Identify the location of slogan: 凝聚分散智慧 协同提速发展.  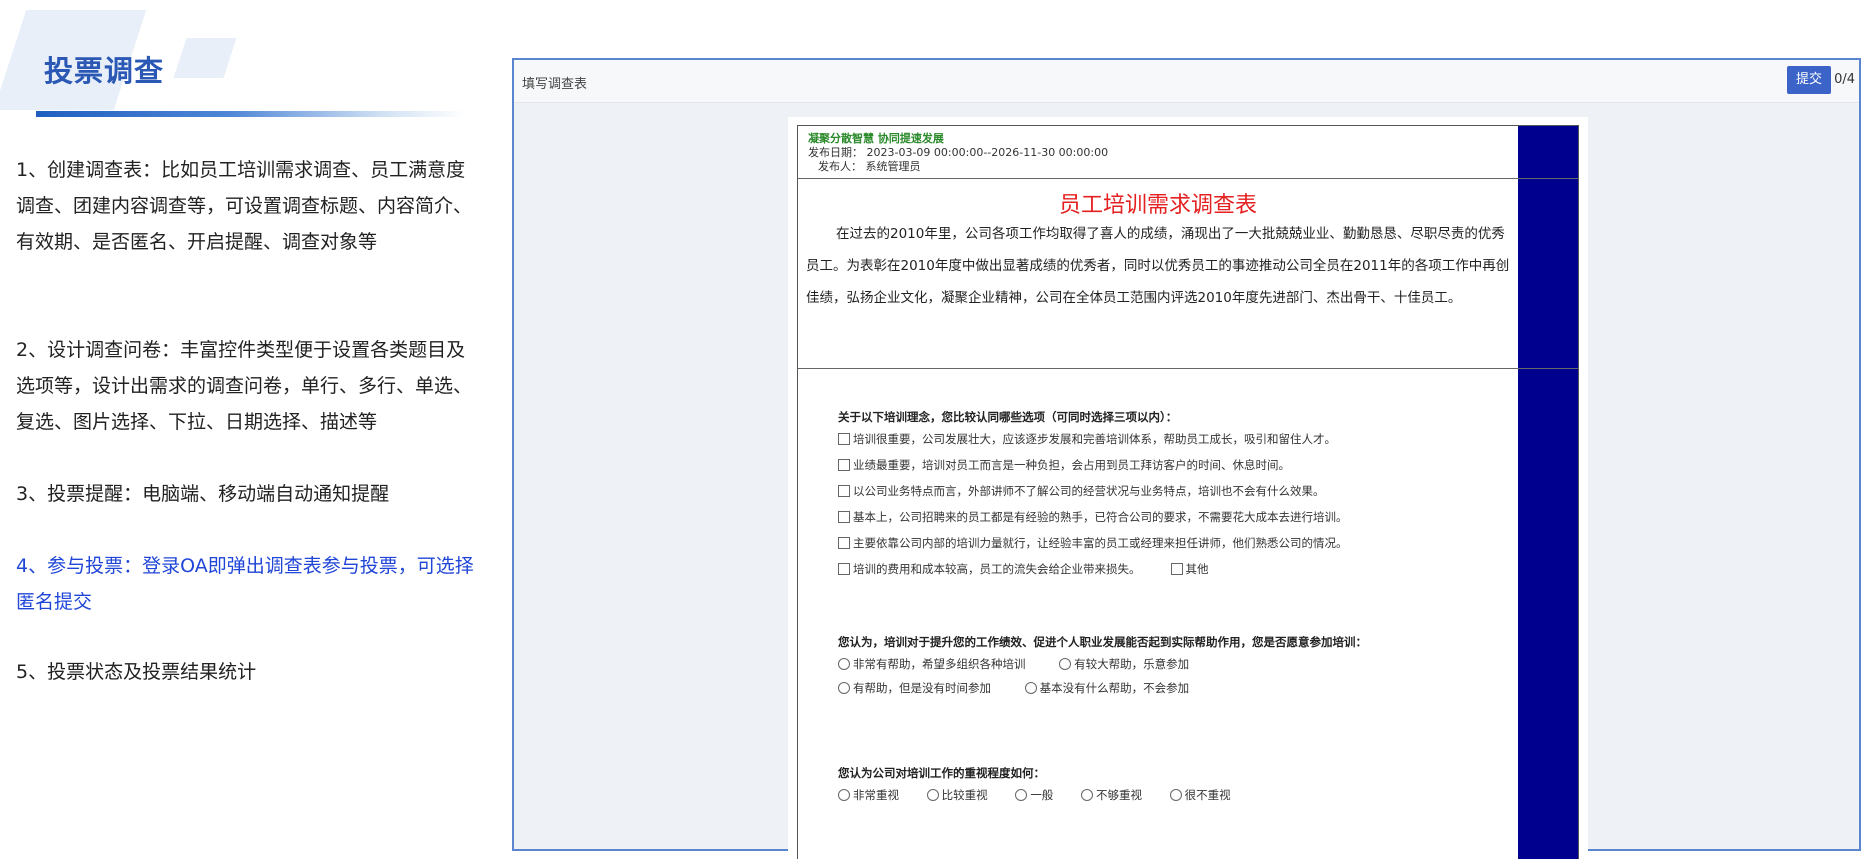
(876, 138).